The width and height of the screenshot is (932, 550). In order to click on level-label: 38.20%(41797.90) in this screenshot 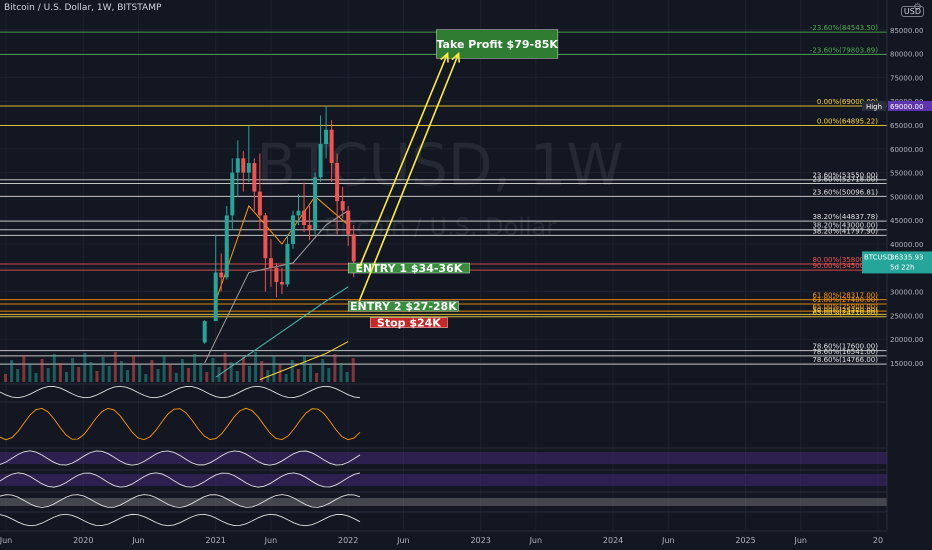, I will do `click(845, 231)`.